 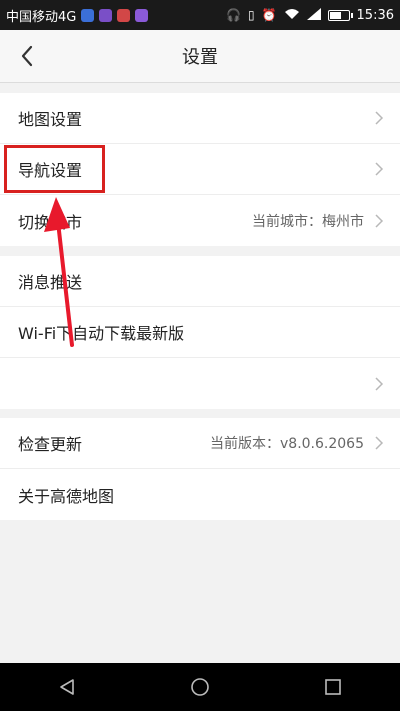 I want to click on nav-home-button, so click(x=200, y=687).